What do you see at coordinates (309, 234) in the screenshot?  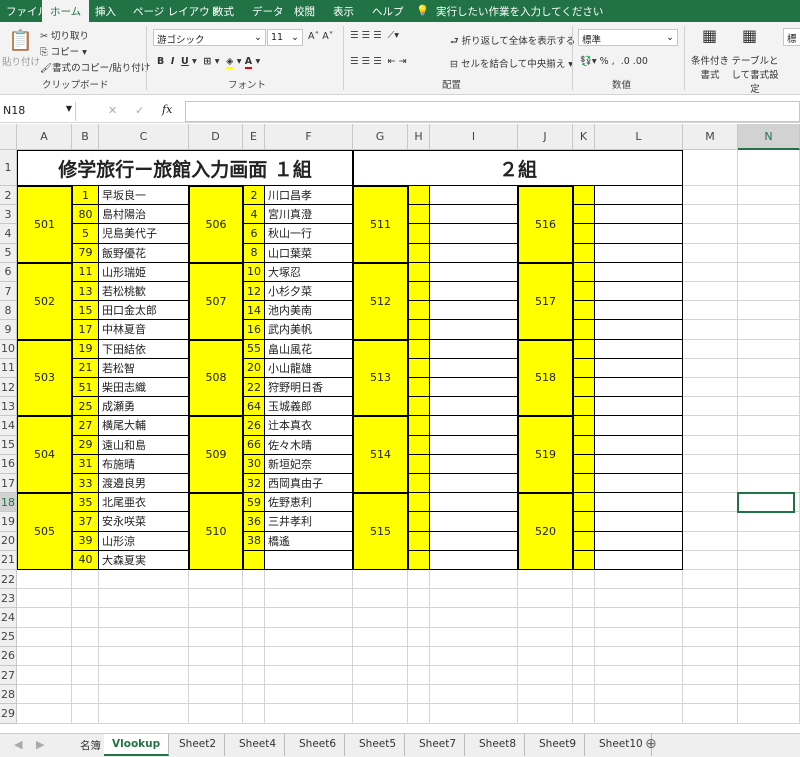 I see `student-name: 秋山一行` at bounding box center [309, 234].